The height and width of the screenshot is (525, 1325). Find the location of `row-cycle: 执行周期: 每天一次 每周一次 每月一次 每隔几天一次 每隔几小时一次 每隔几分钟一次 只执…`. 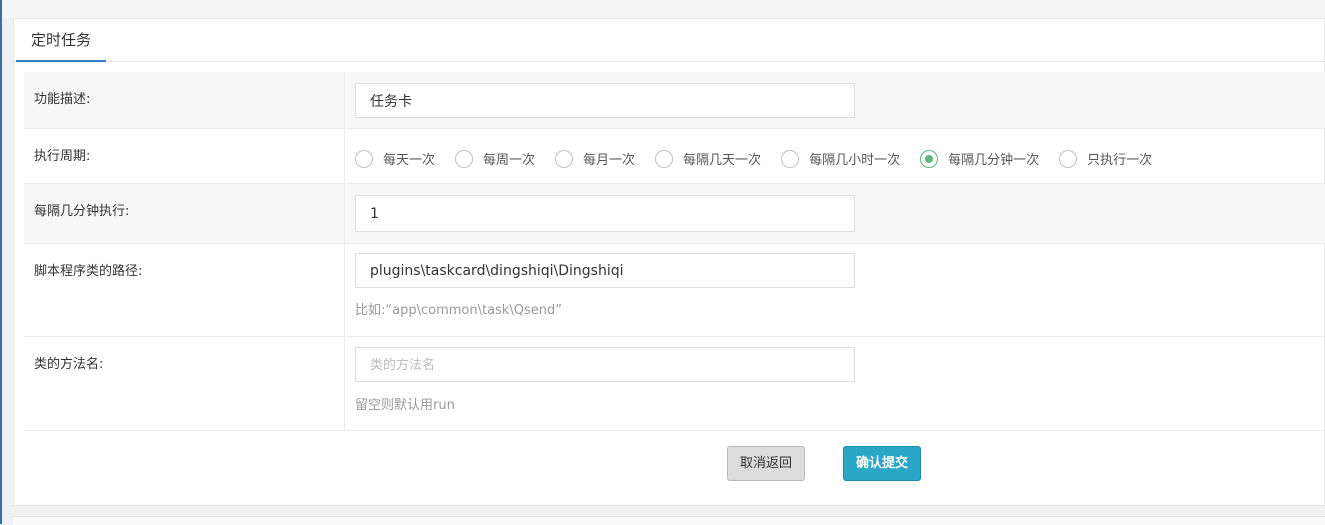

row-cycle: 执行周期: 每天一次 每周一次 每月一次 每隔几天一次 每隔几小时一次 每隔几分钟一次 只执… is located at coordinates (674, 156).